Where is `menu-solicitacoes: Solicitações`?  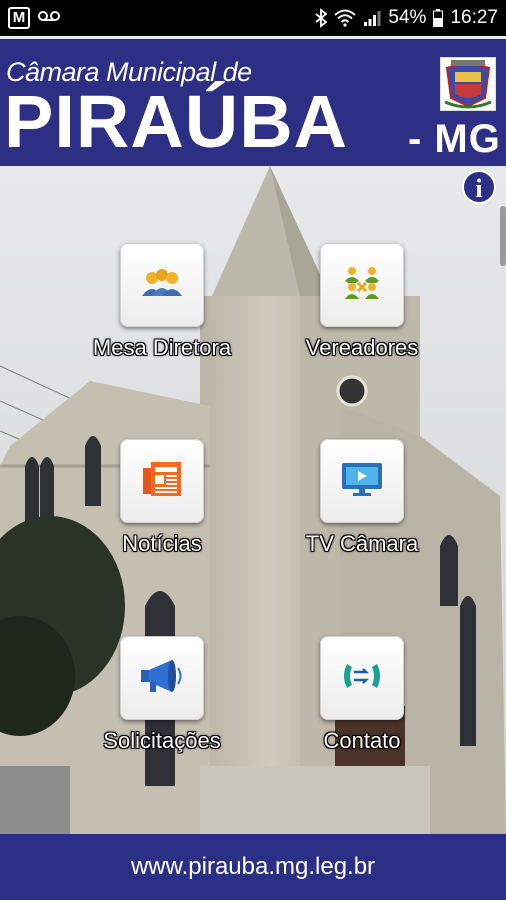
menu-solicitacoes: Solicitações is located at coordinates (162, 695).